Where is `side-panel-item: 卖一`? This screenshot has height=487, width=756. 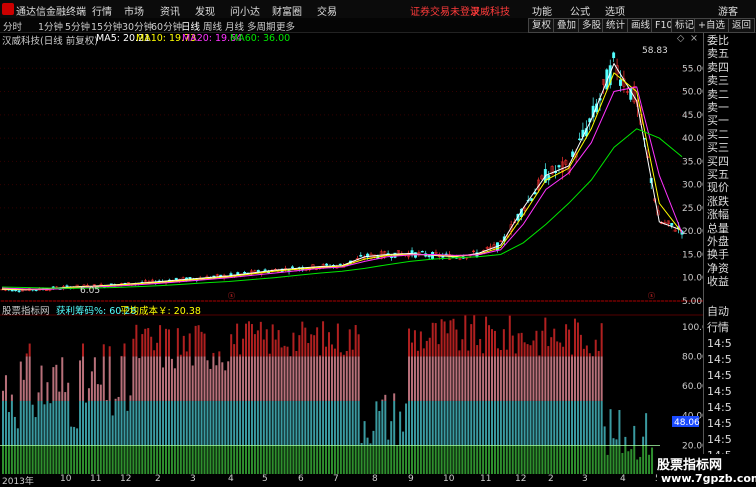
side-panel-item: 卖一 is located at coordinates (718, 107).